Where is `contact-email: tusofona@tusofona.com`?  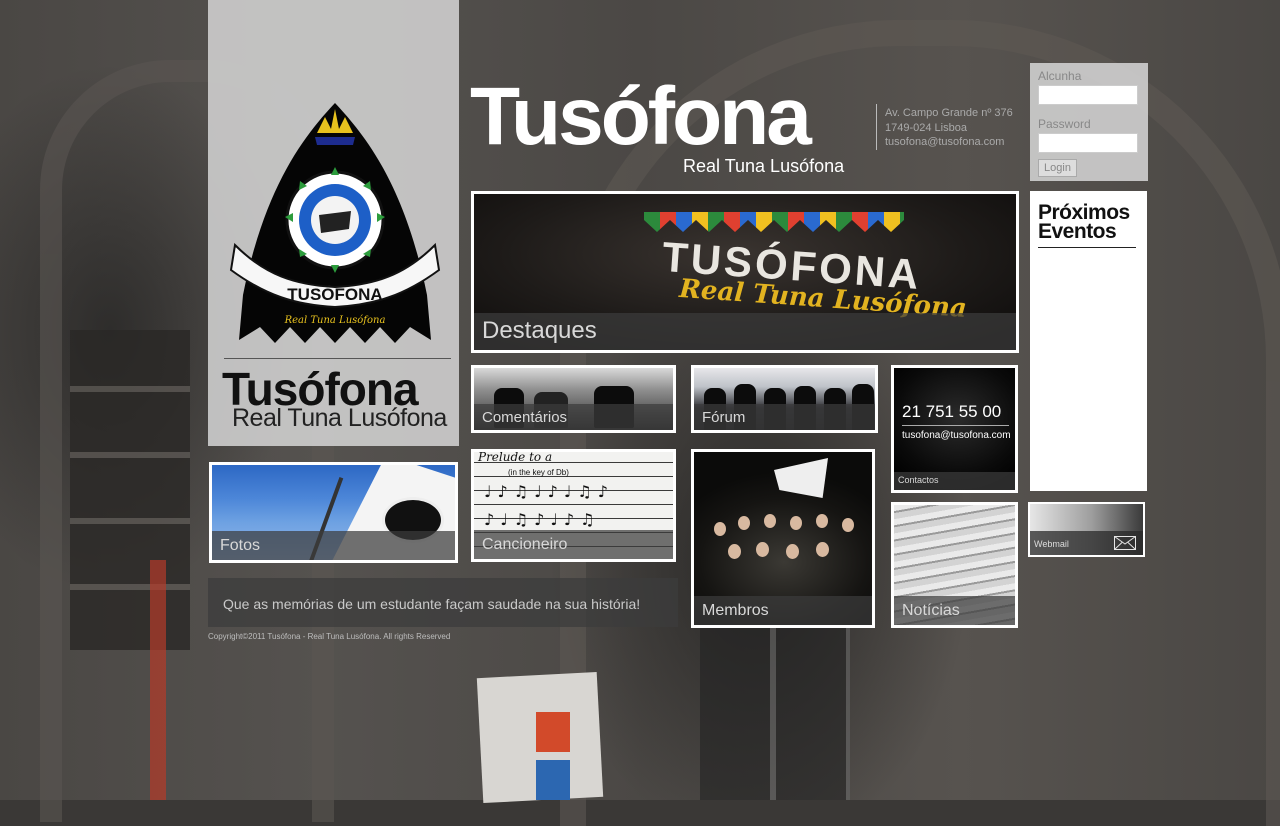 contact-email: tusofona@tusofona.com is located at coordinates (956, 435).